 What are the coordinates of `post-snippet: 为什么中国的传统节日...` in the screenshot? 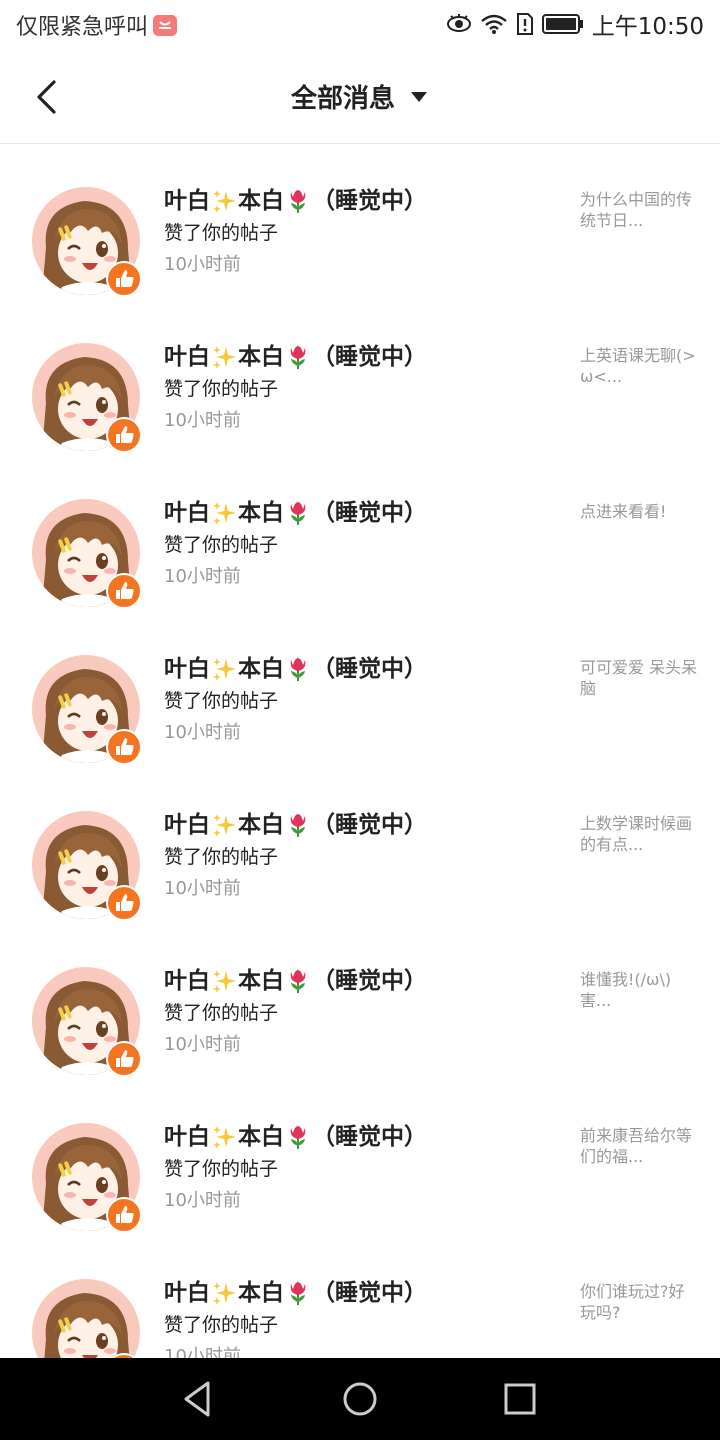 It's located at (639, 210).